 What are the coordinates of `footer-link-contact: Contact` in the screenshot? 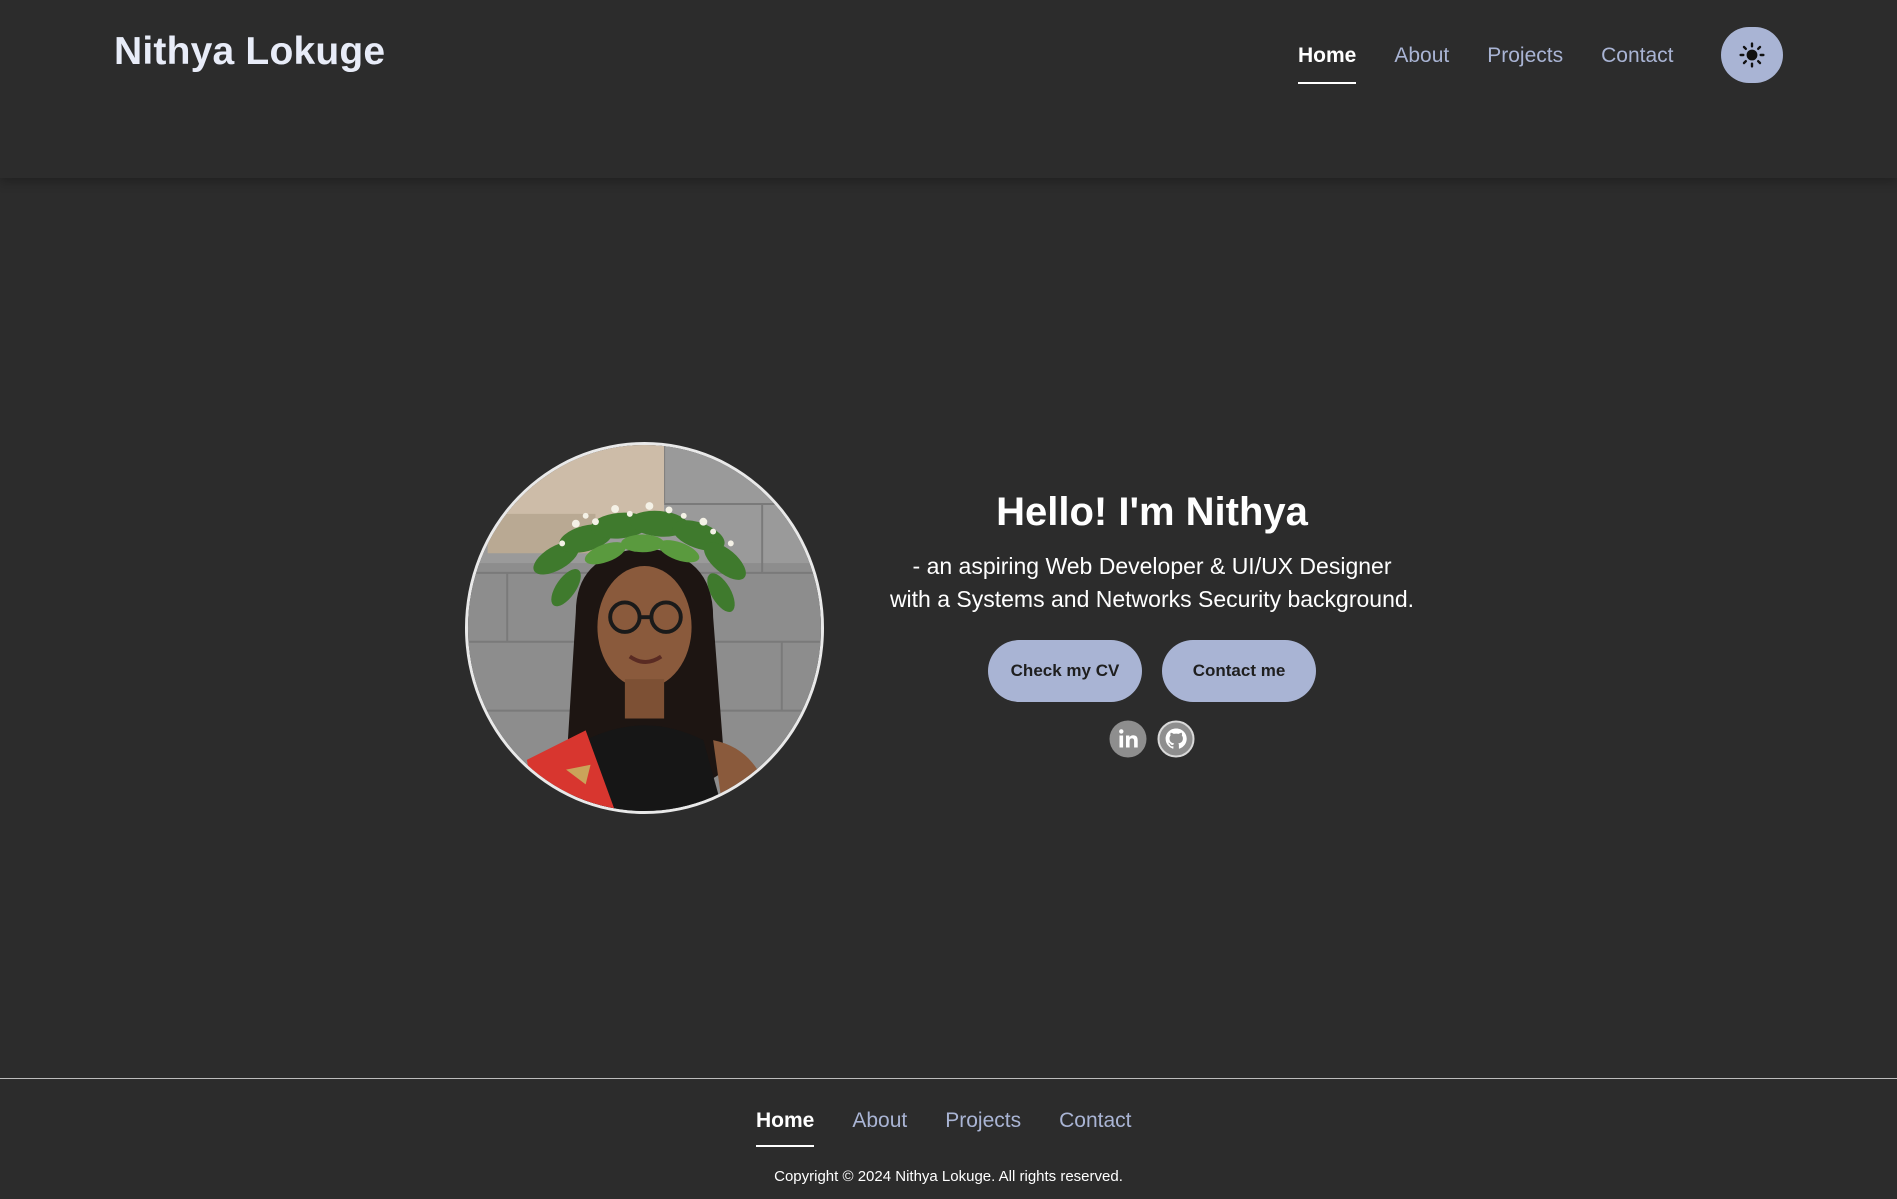 It's located at (1095, 1128).